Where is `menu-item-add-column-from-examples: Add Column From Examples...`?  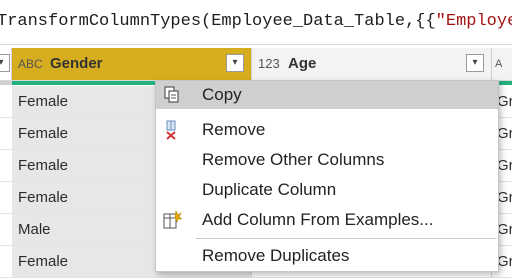 menu-item-add-column-from-examples: Add Column From Examples... is located at coordinates (327, 220).